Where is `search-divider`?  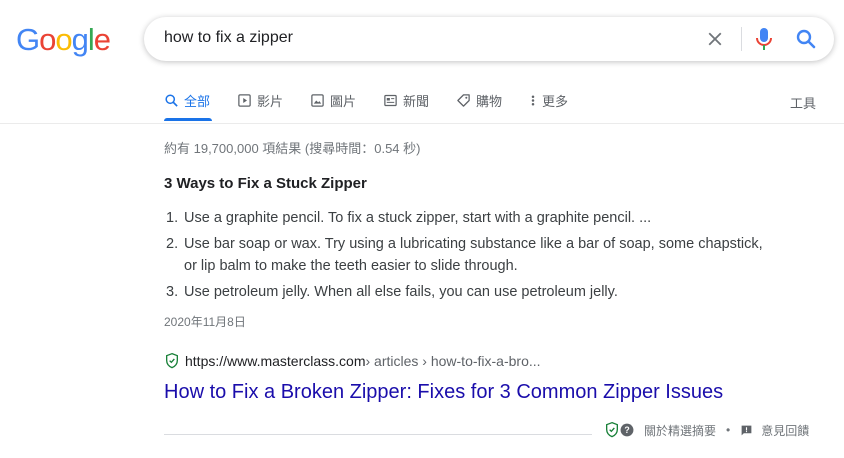
search-divider is located at coordinates (741, 39).